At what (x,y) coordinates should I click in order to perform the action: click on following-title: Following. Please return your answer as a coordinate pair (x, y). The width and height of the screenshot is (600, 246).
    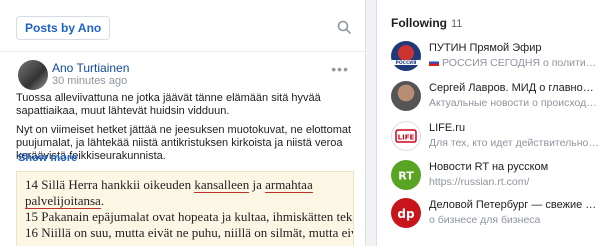
    Looking at the image, I should click on (419, 23).